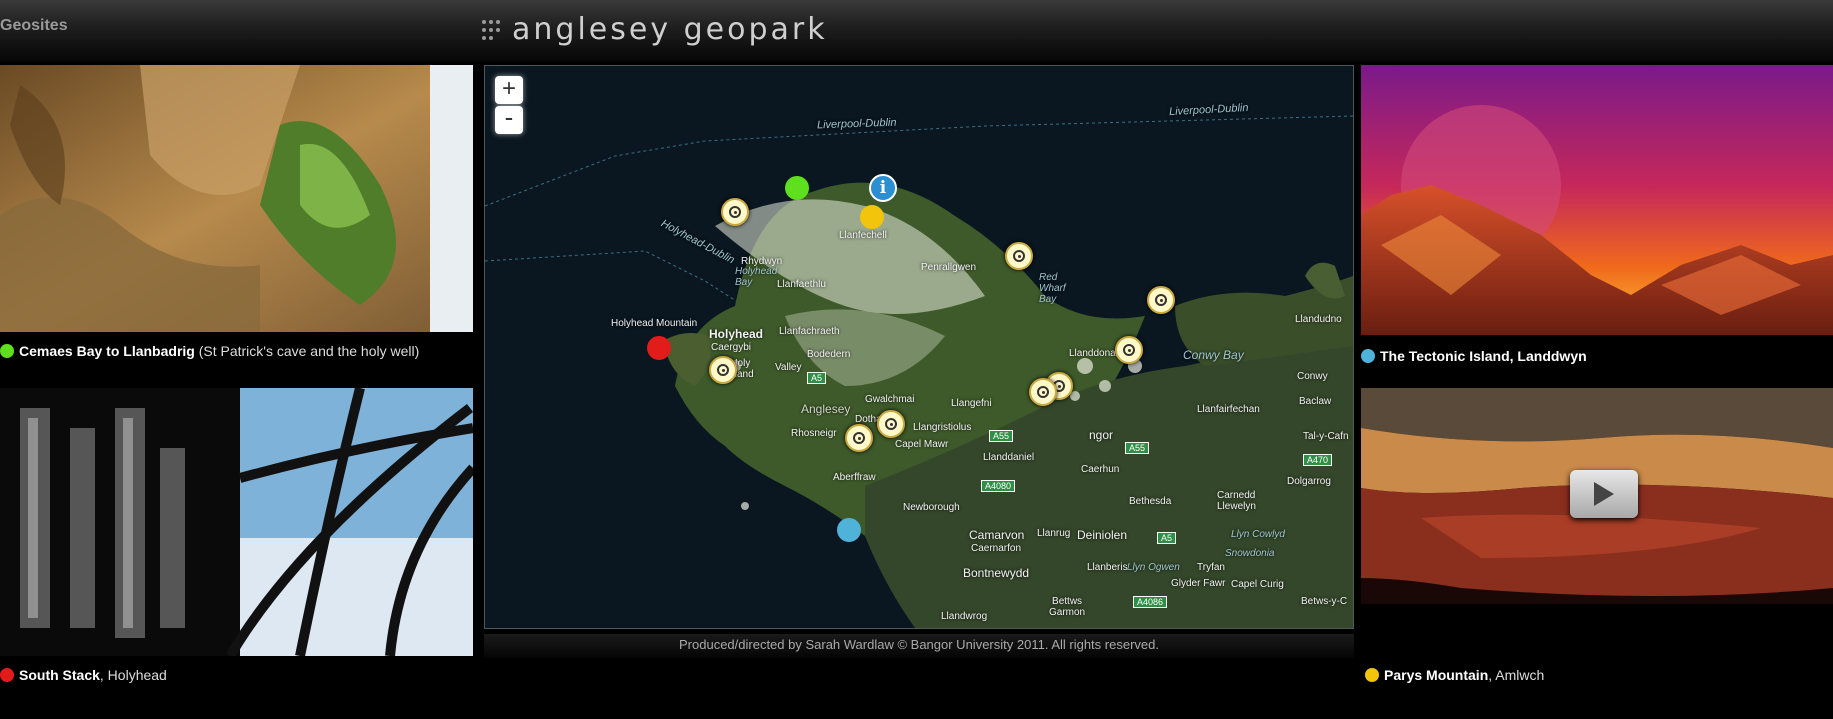 The width and height of the screenshot is (1833, 719). I want to click on marker-info-icon: i, so click(883, 188).